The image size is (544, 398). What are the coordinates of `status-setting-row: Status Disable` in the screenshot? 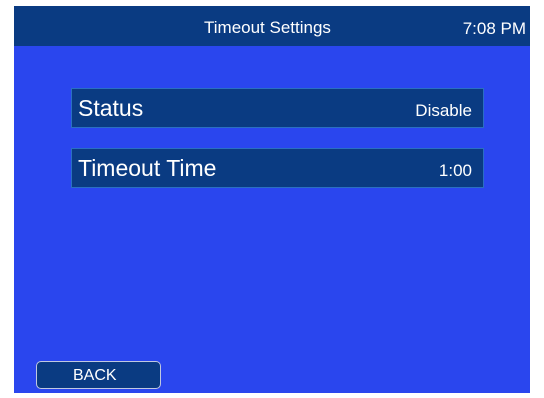 It's located at (277, 108).